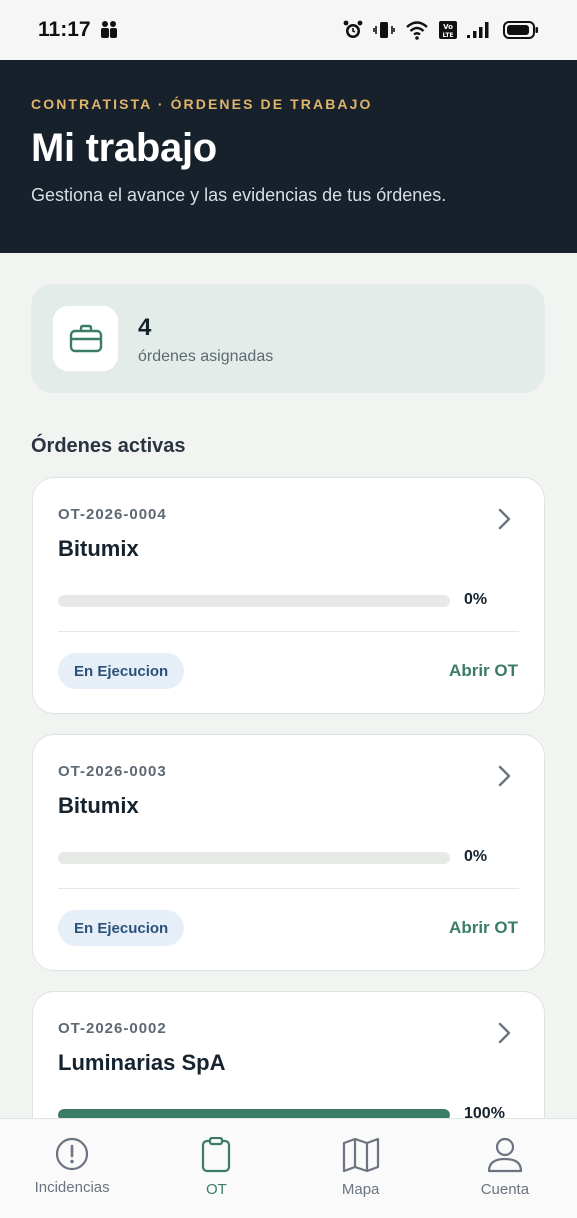  I want to click on nav-label: Mapa, so click(360, 1189).